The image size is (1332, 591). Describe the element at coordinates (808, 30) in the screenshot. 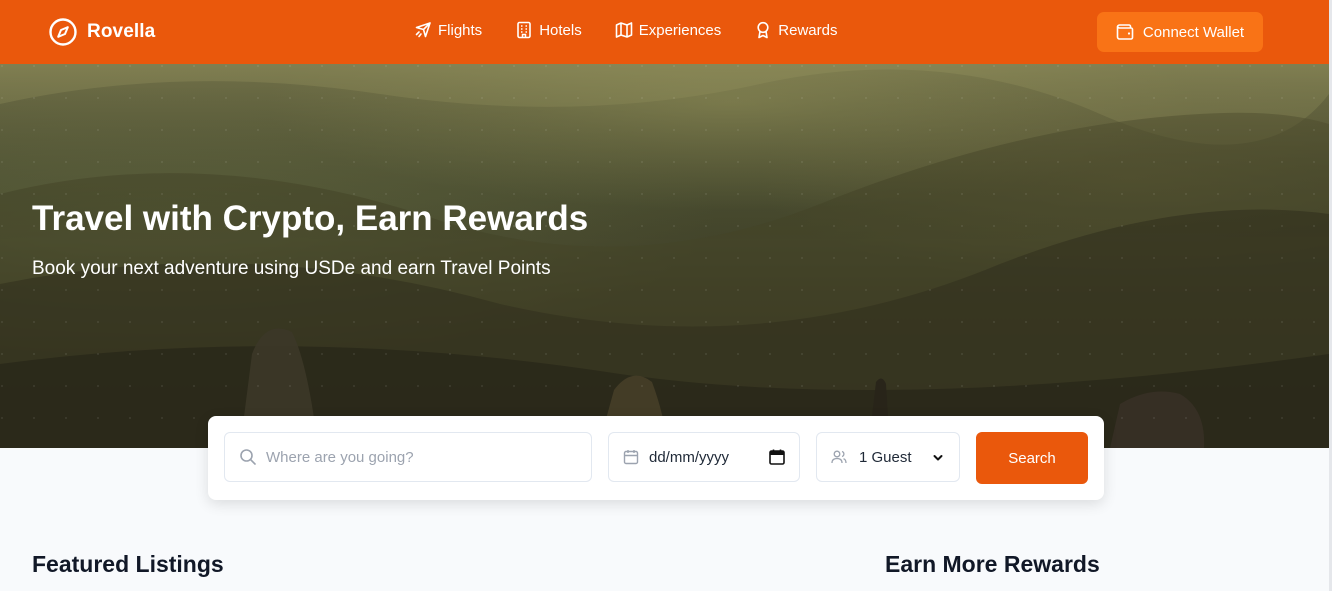

I see `nav-item-label: Rewards` at that location.